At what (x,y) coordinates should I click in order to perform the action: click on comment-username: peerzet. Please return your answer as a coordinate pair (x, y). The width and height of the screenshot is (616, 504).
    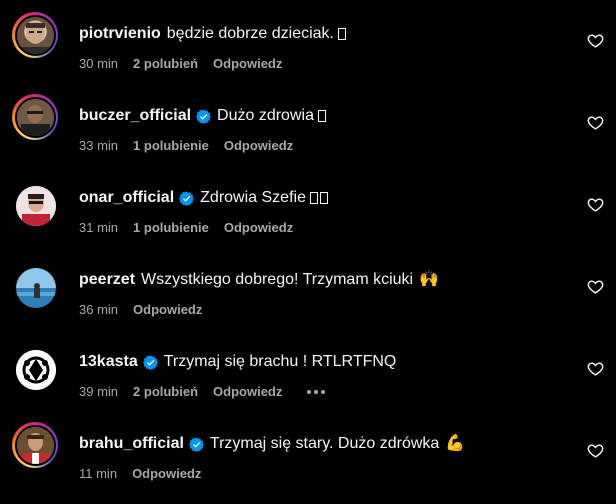
    Looking at the image, I should click on (107, 280).